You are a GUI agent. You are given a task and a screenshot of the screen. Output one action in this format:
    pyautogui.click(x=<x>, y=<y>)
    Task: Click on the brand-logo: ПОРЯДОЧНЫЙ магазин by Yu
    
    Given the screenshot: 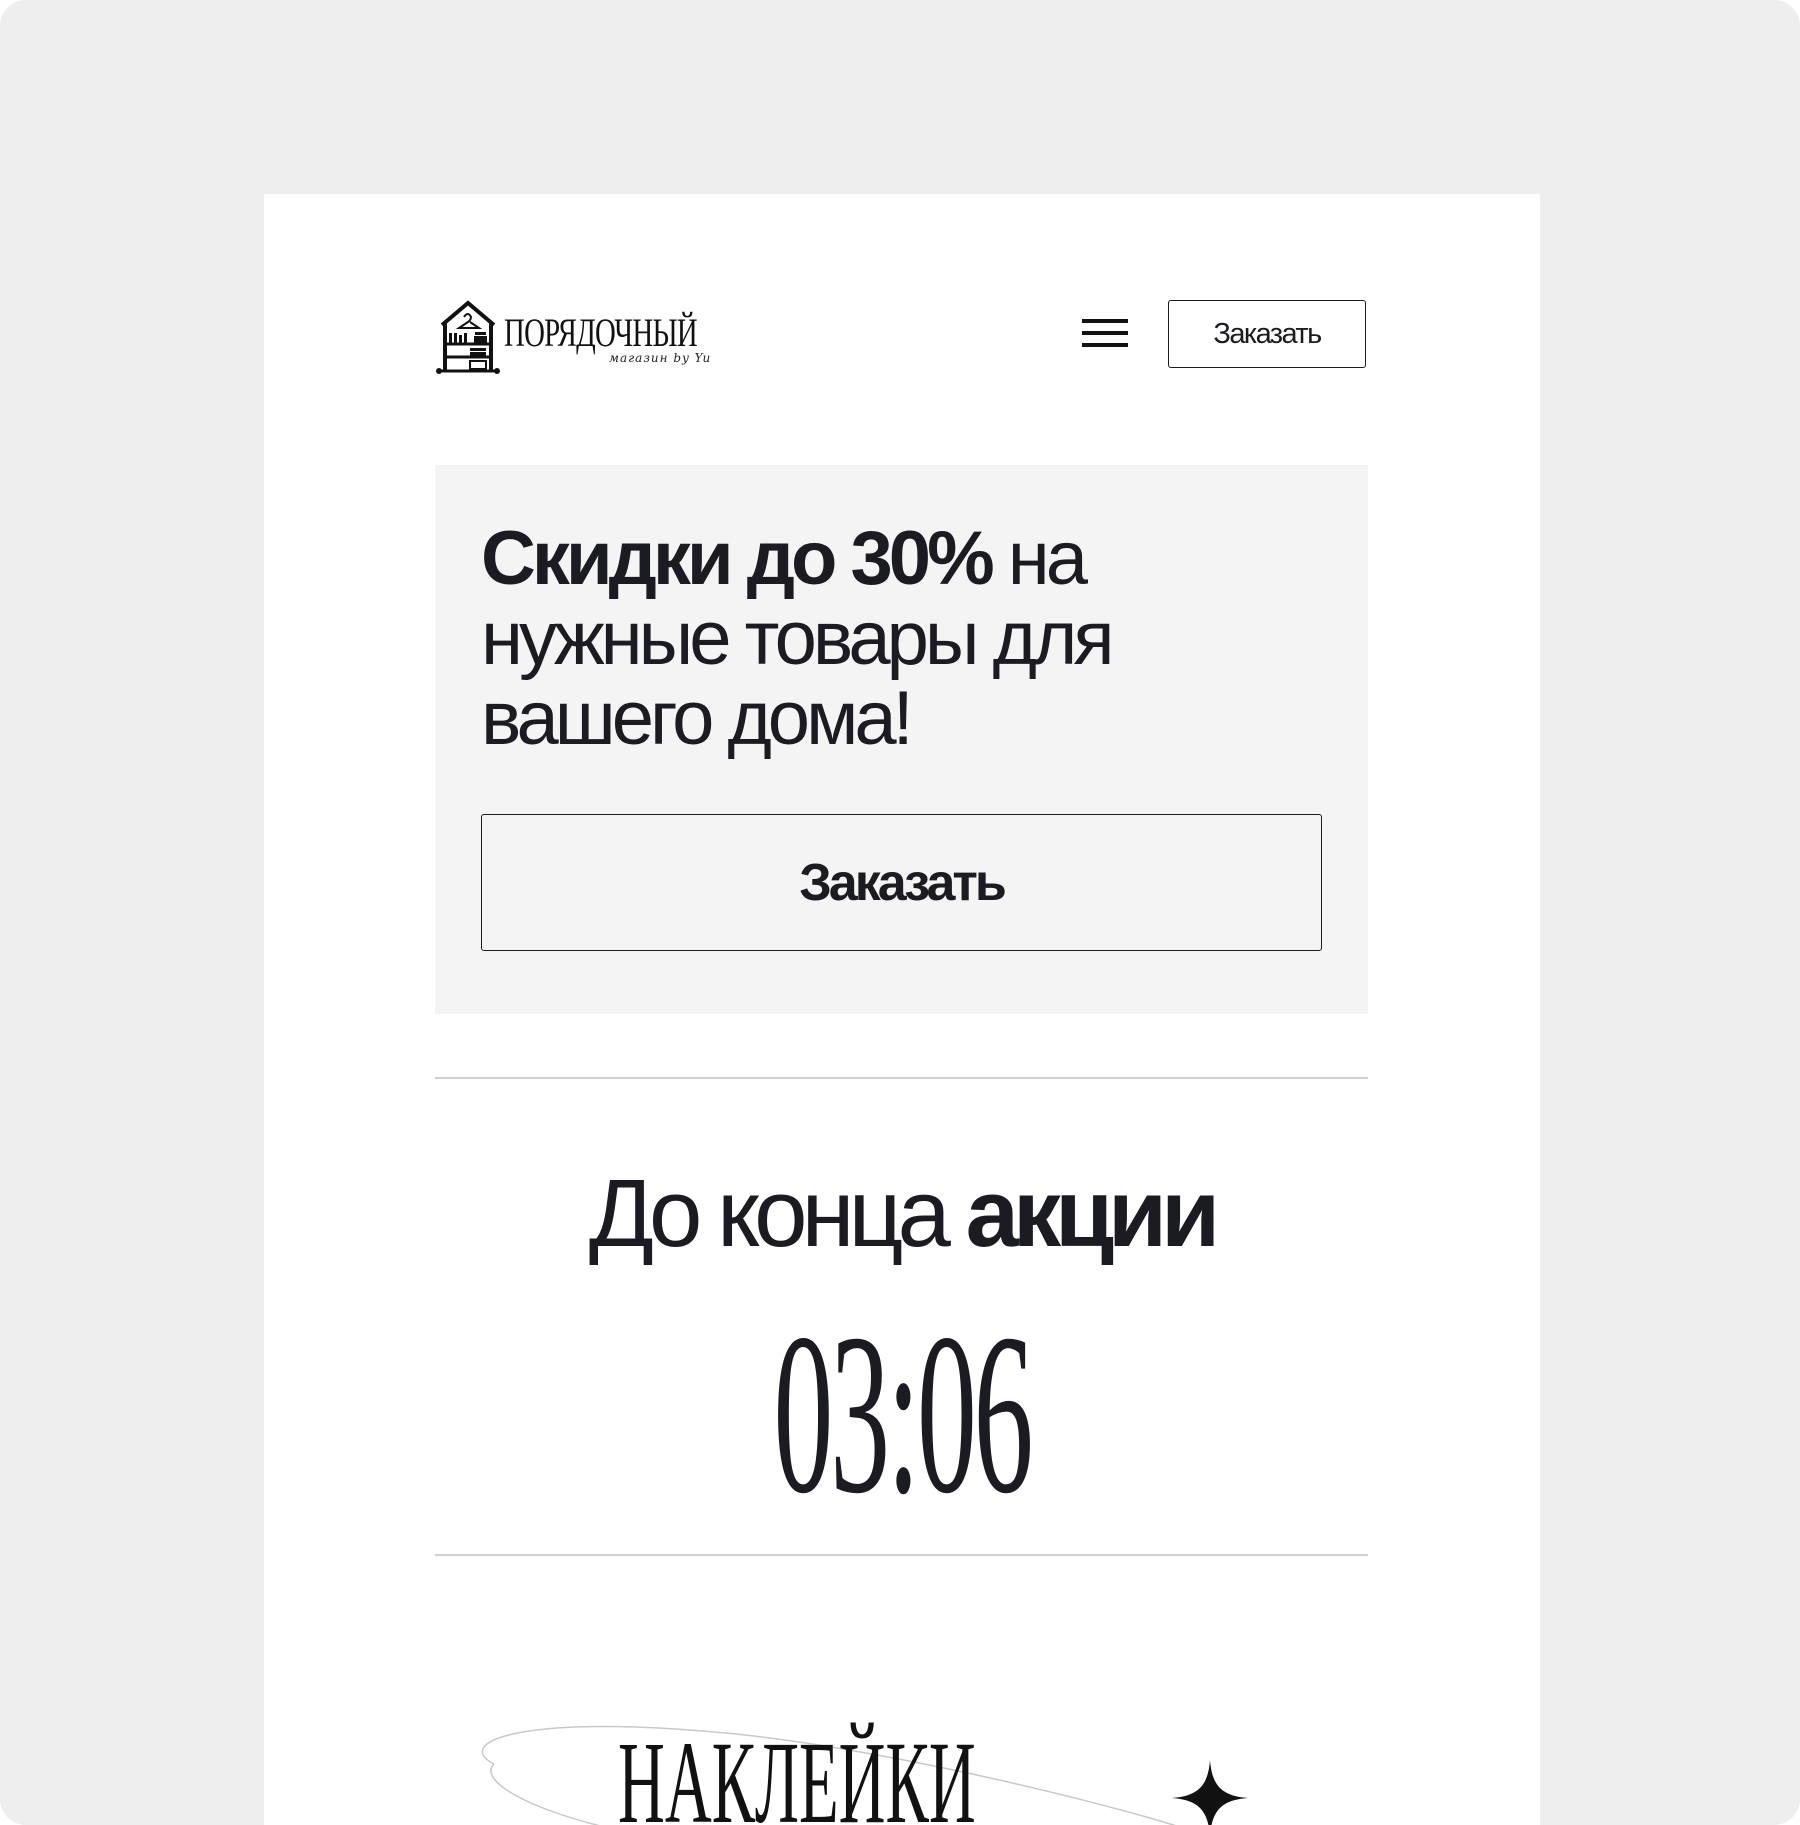 What is the action you would take?
    pyautogui.click(x=574, y=336)
    